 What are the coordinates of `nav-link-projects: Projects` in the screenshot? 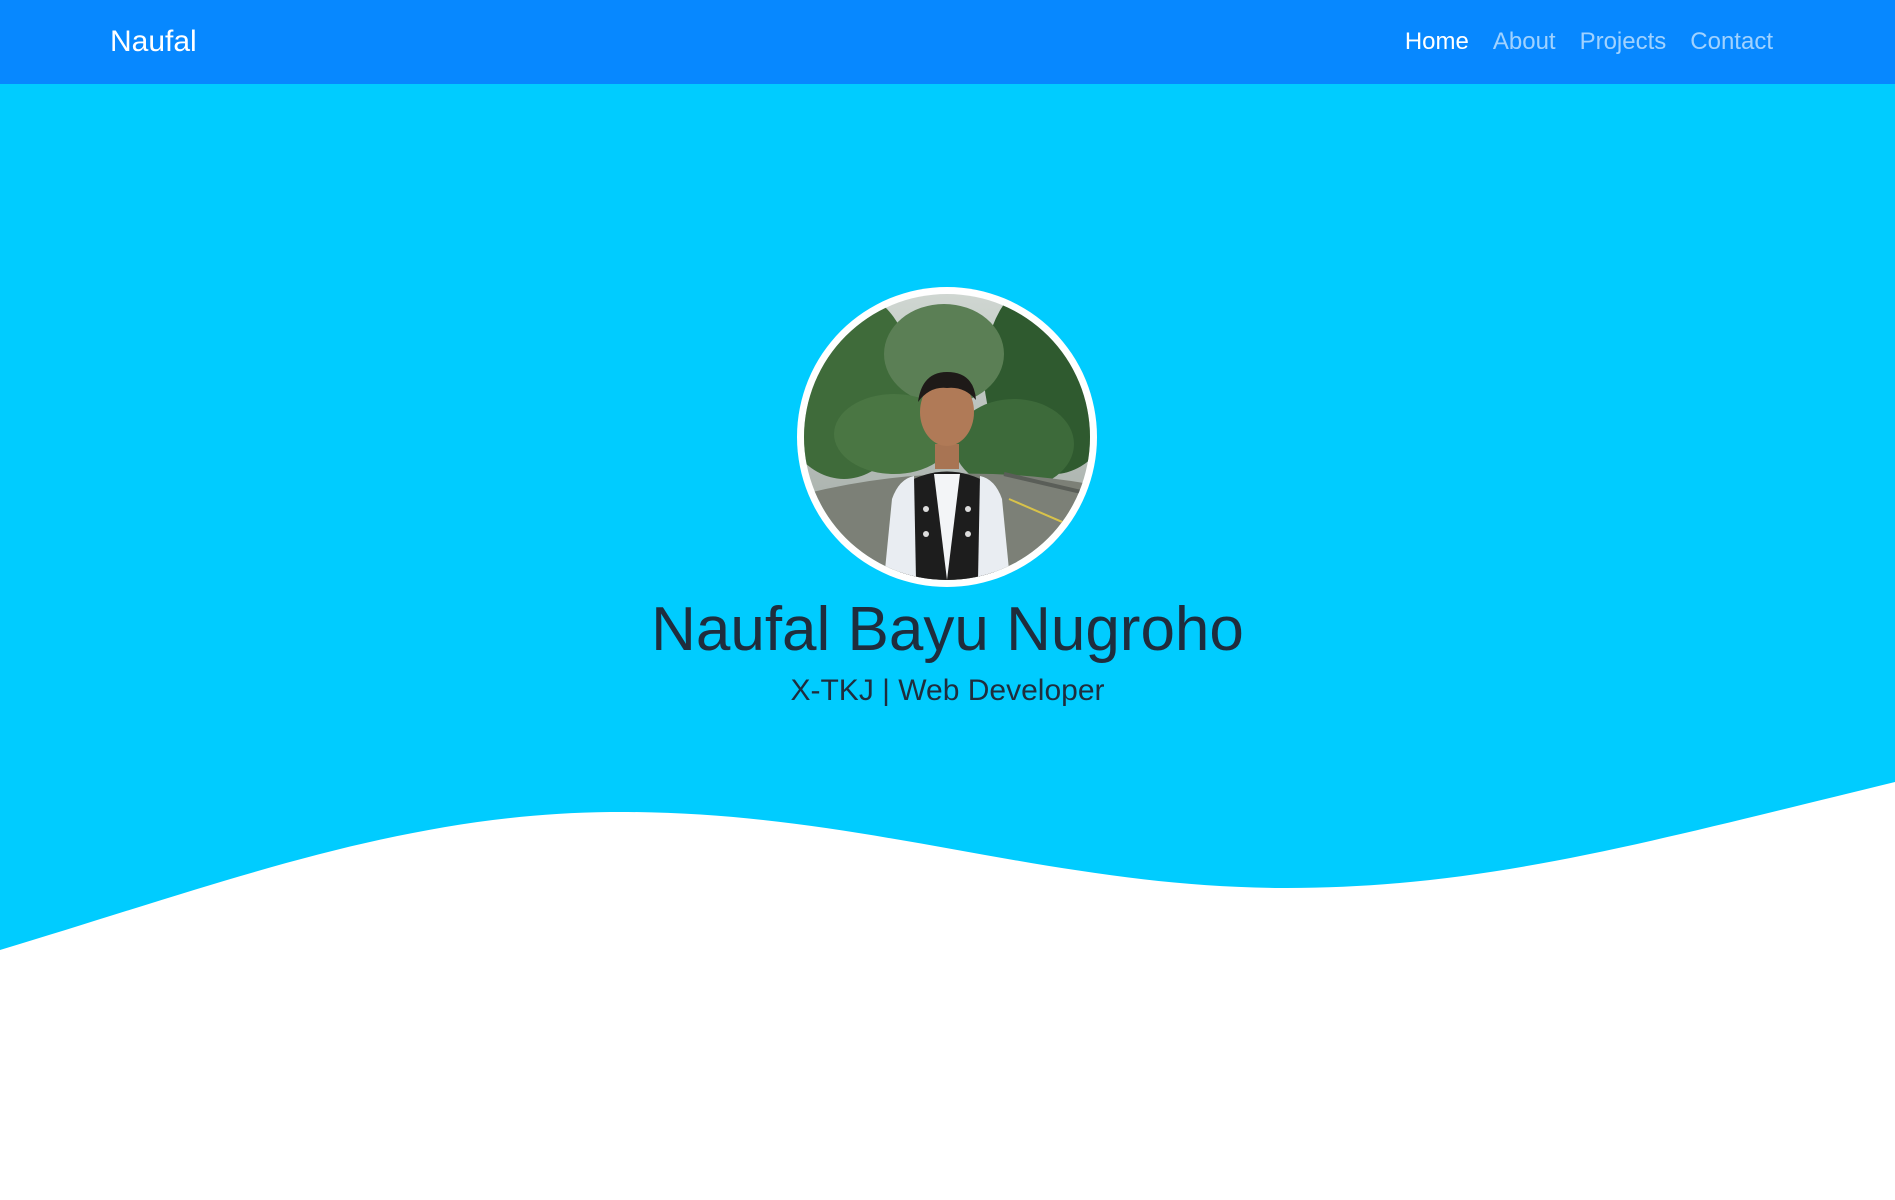 It's located at (1623, 42).